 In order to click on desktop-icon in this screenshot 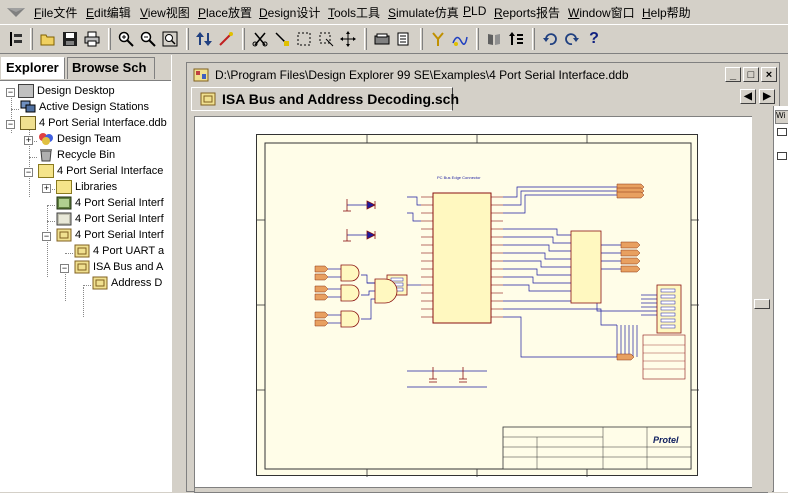, I will do `click(26, 91)`.